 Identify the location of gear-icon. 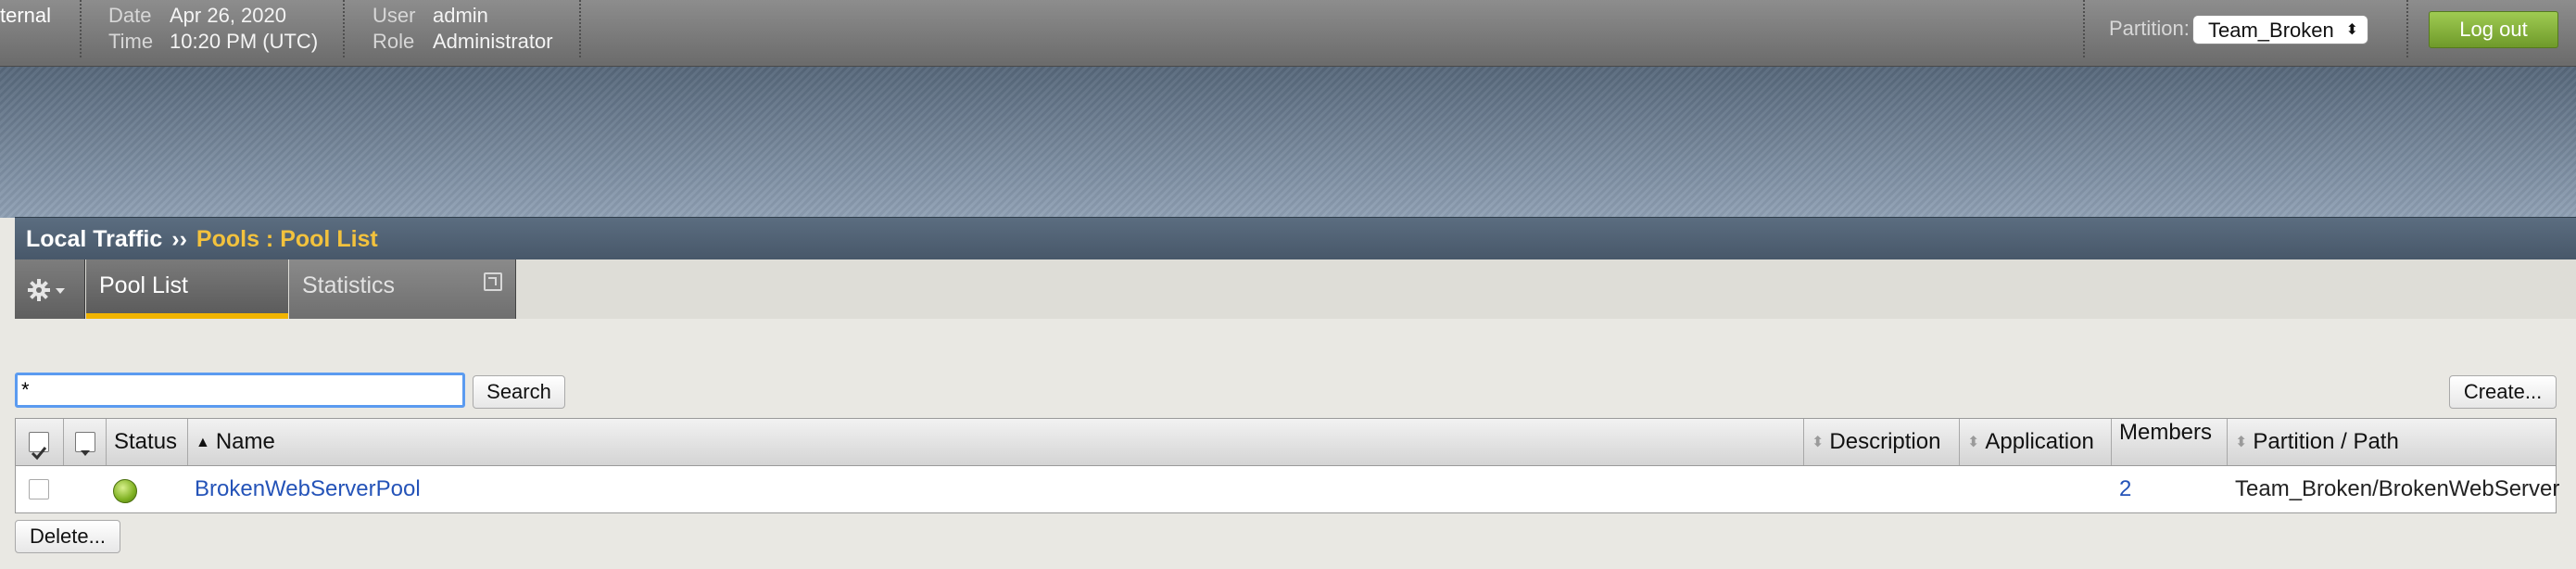
(47, 290).